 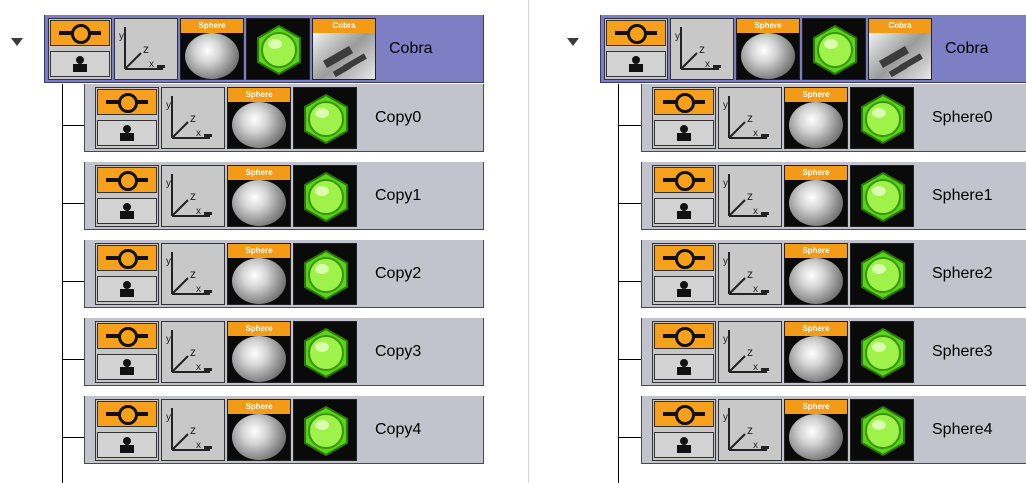 I want to click on tree-node-child: y z x Sphere Copy2, so click(x=284, y=274).